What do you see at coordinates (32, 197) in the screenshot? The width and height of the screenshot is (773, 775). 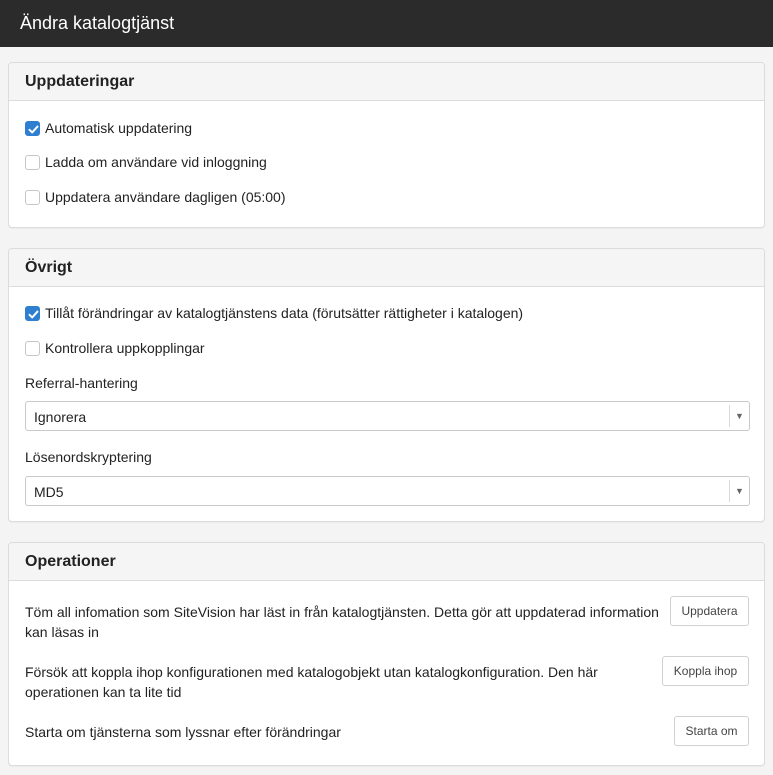 I see `daily-update-checkbox` at bounding box center [32, 197].